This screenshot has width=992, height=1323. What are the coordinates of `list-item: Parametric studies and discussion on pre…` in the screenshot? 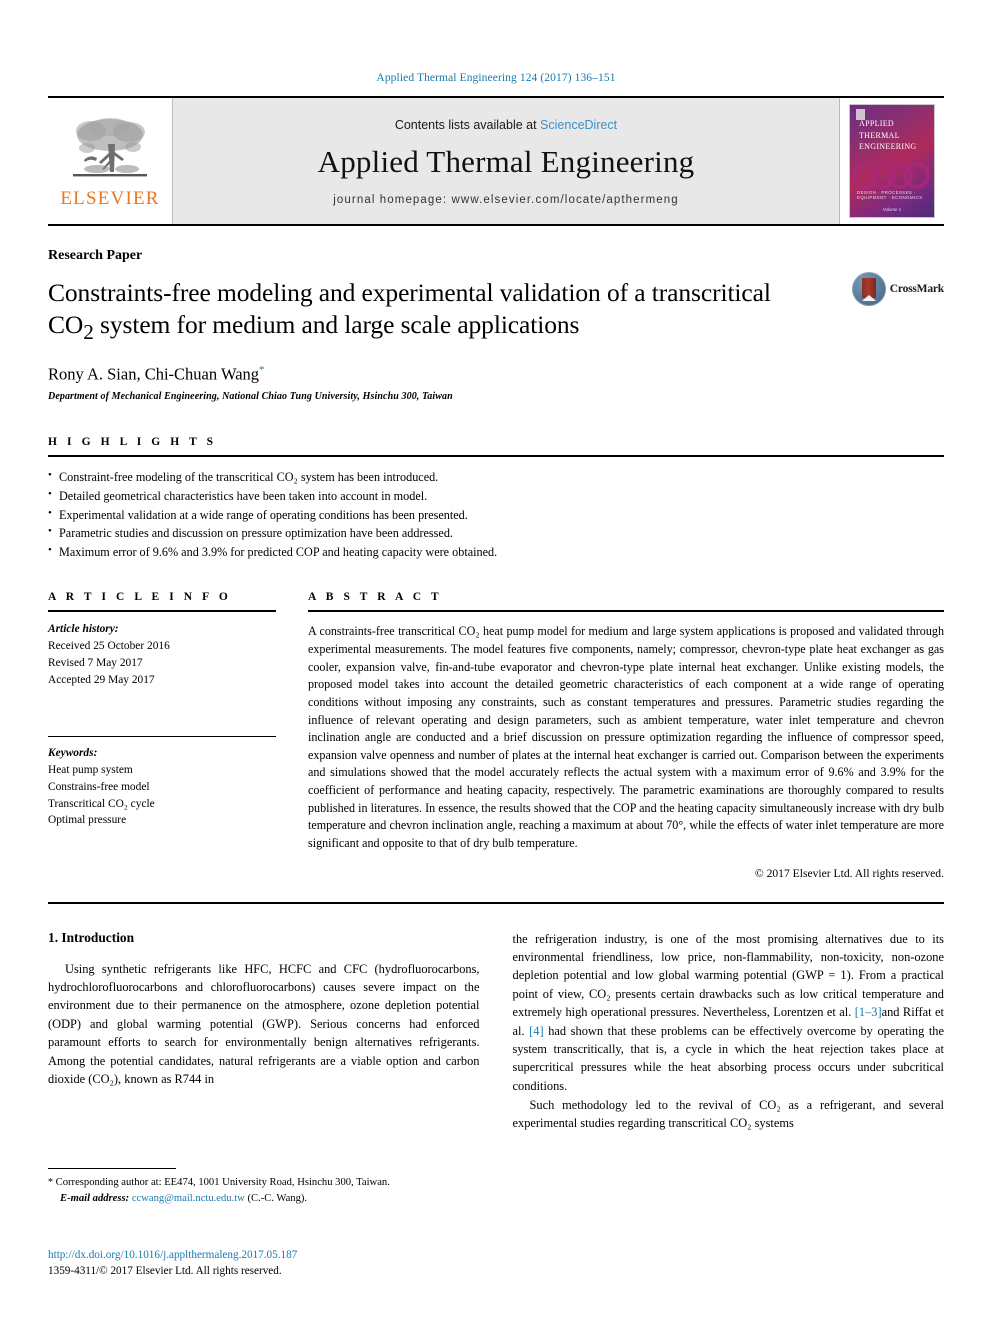 It's located at (496, 533).